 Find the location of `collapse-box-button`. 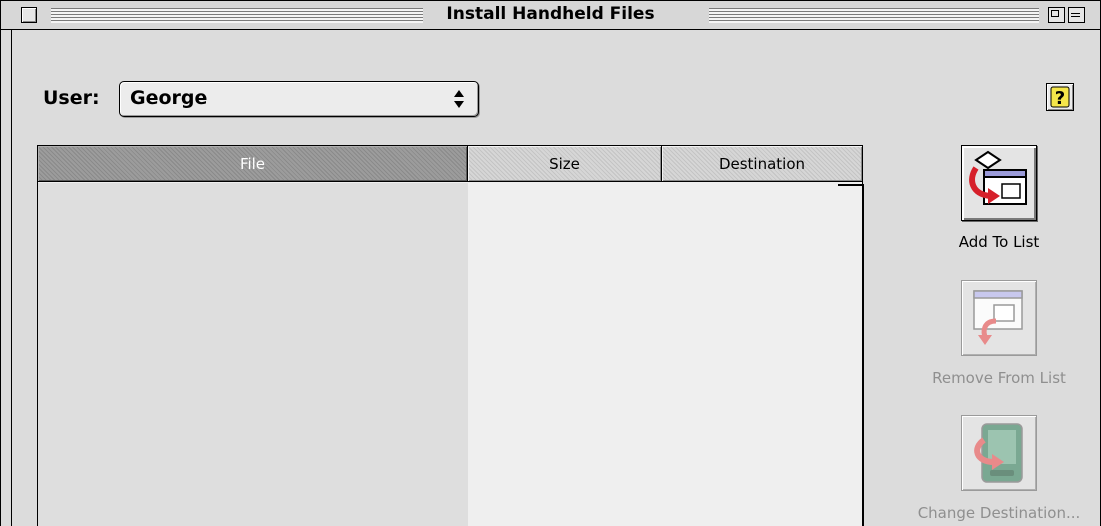

collapse-box-button is located at coordinates (1076, 15).